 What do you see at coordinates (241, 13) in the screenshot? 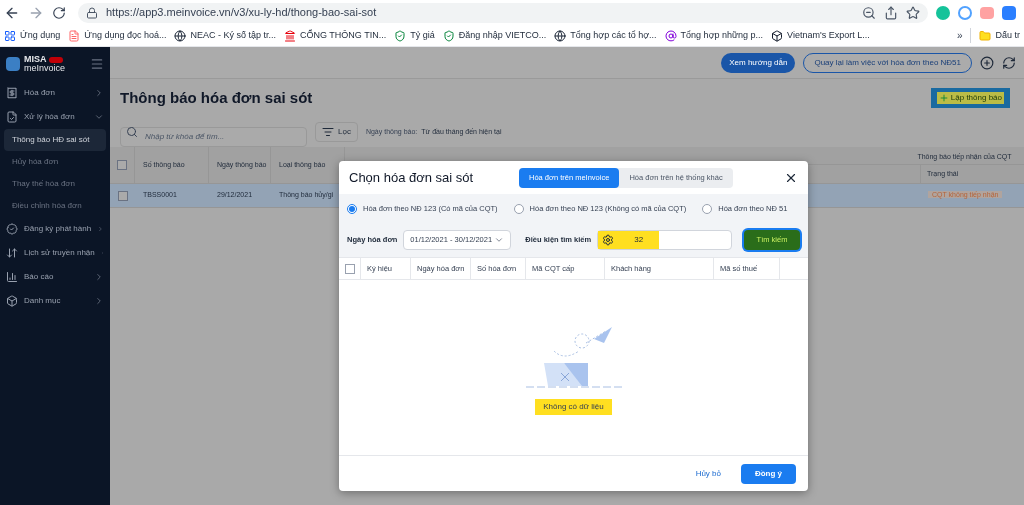
I see `url-text: https://app3.meinvoice.vn/v3/xu-ly-hd/thong-bao-sai-sot` at bounding box center [241, 13].